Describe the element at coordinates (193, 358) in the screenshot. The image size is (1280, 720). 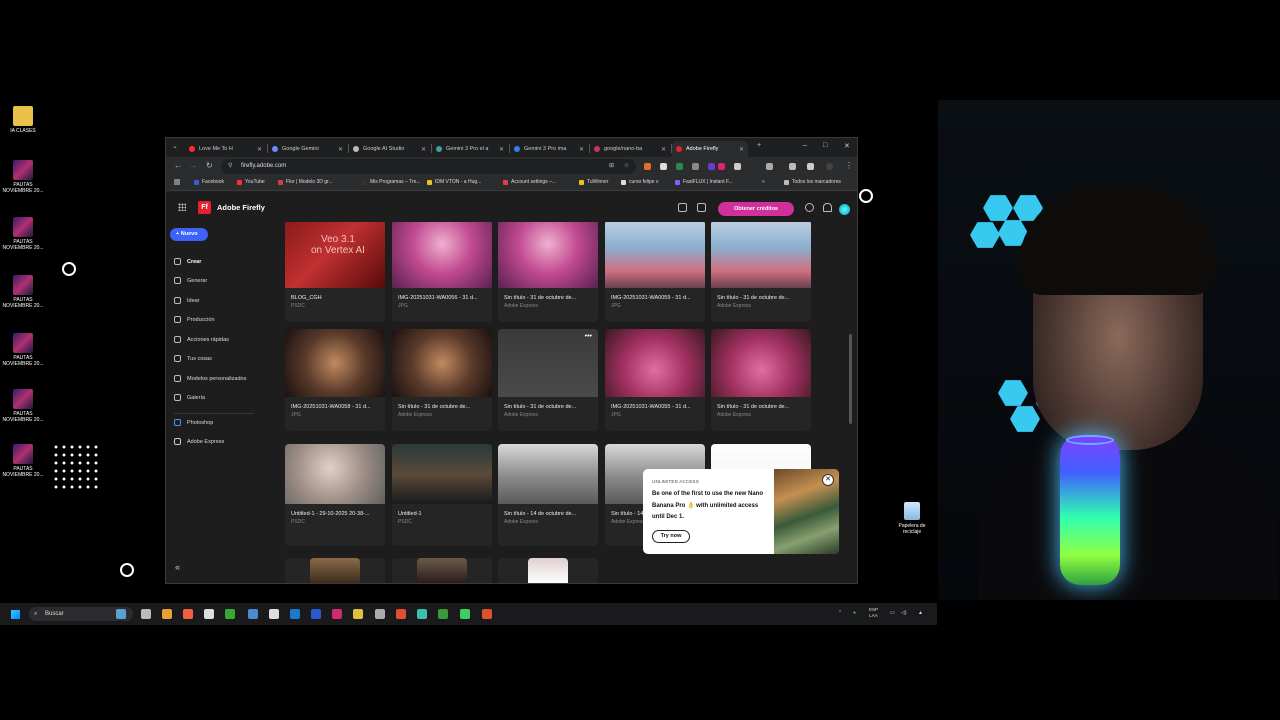
I see `sidebar-item-tus-cosas: Tus cosas` at that location.